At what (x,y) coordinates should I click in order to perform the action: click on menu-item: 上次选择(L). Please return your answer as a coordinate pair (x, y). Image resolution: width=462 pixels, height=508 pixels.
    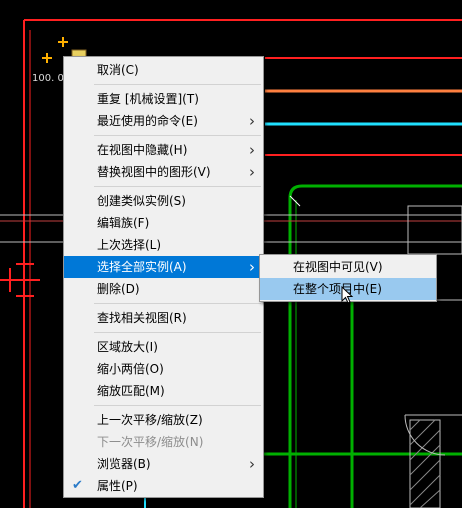
    Looking at the image, I should click on (163, 245).